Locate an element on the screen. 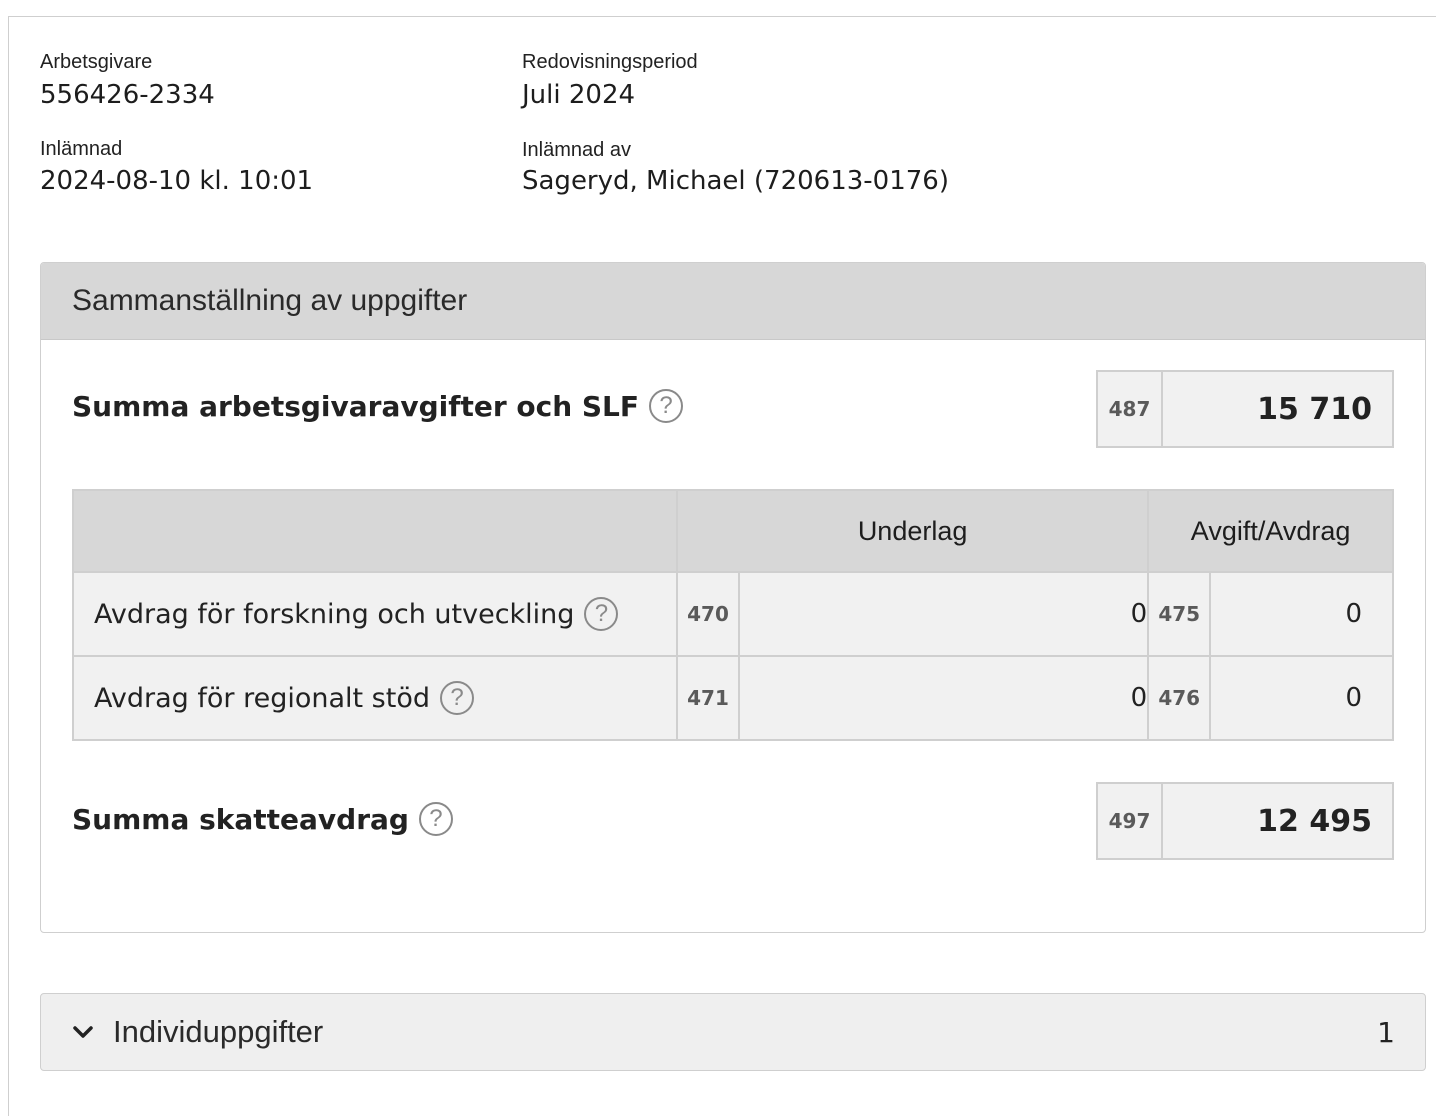  tax-sum-label: Summa skatteavdrag is located at coordinates (240, 819).